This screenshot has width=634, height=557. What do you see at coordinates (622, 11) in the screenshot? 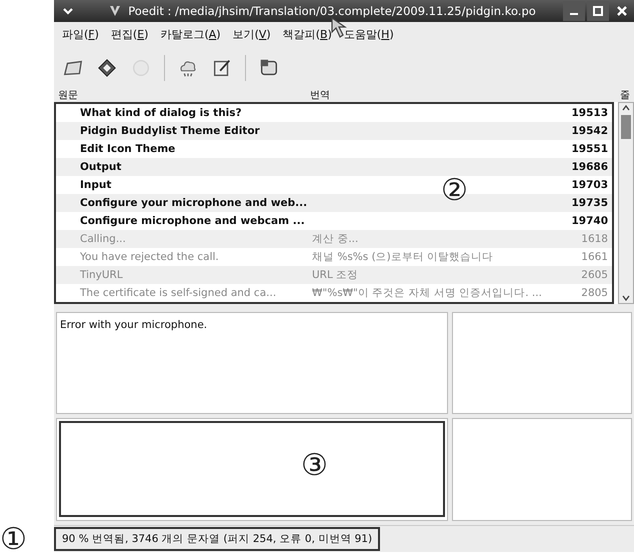
I see `close-icon` at bounding box center [622, 11].